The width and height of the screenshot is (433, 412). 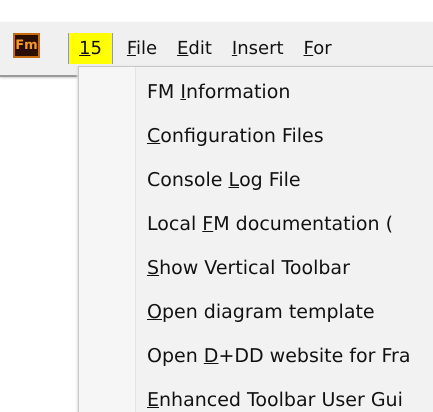 What do you see at coordinates (194, 48) in the screenshot?
I see `menu-item: Edit` at bounding box center [194, 48].